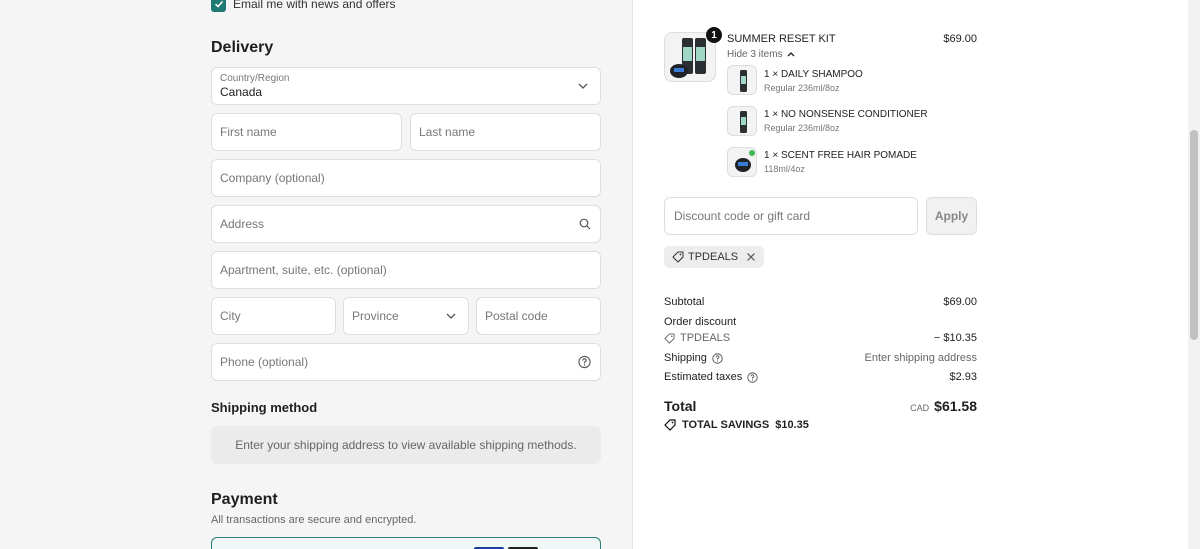 This screenshot has height=549, width=1200. What do you see at coordinates (960, 39) in the screenshot?
I see `product-price: $69.00` at bounding box center [960, 39].